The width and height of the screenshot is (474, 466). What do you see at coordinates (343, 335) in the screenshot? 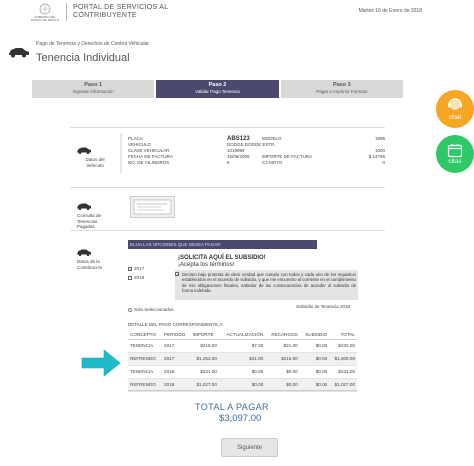
I see `col-total: TOTAL` at bounding box center [343, 335].